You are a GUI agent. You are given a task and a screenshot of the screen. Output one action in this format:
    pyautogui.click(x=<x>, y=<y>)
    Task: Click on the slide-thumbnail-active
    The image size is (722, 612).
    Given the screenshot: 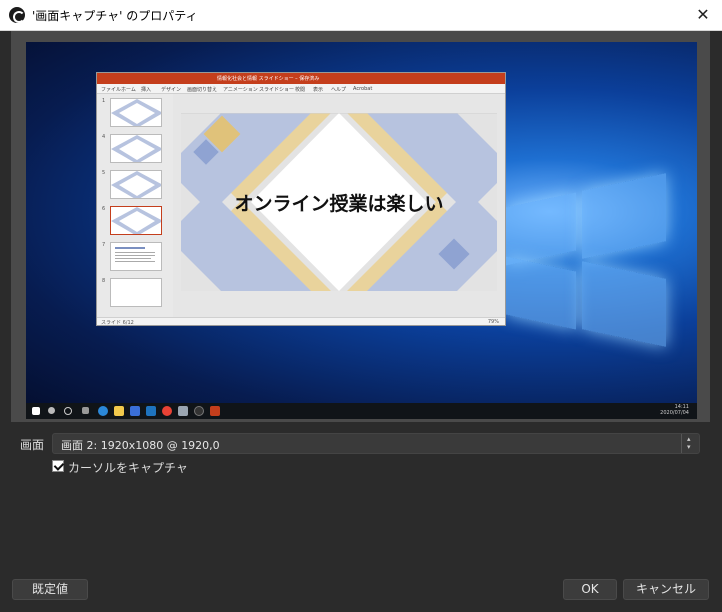 What is the action you would take?
    pyautogui.click(x=136, y=220)
    